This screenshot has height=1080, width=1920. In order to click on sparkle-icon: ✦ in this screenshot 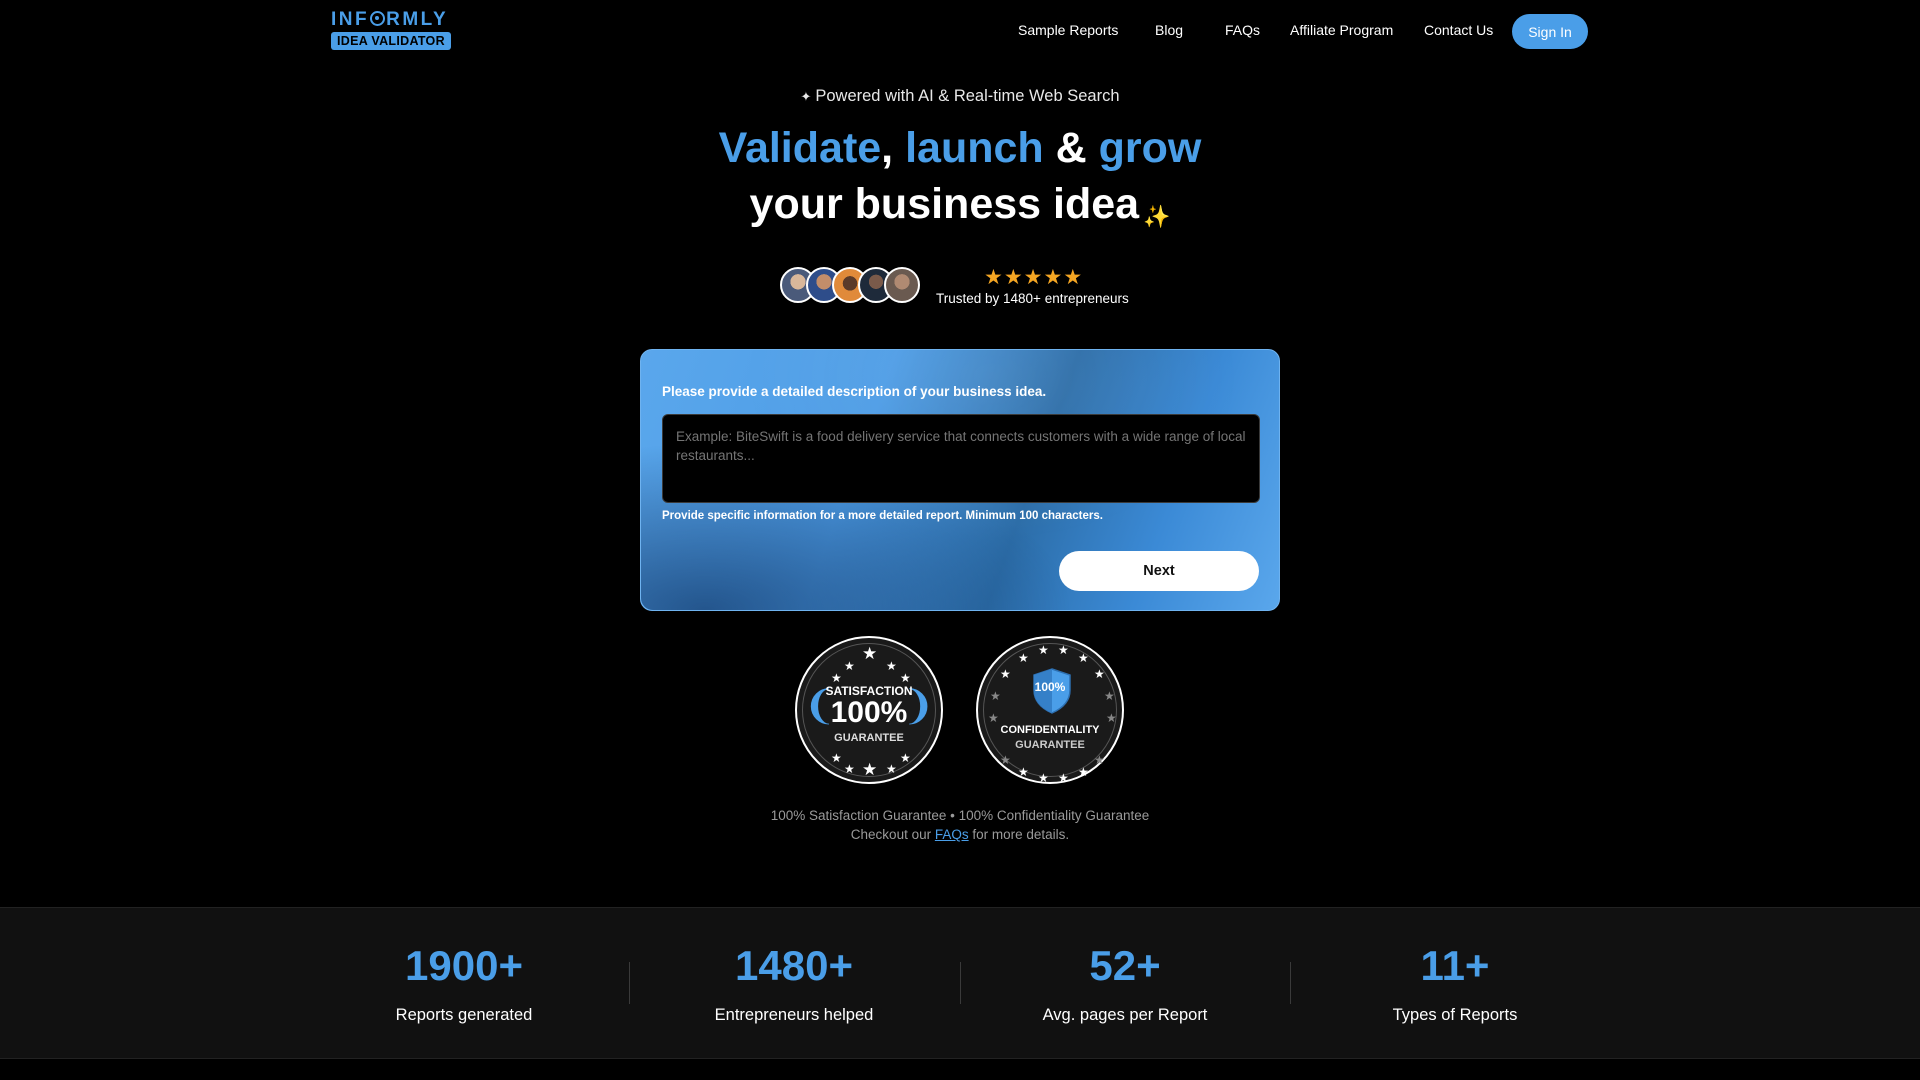, I will do `click(806, 96)`.